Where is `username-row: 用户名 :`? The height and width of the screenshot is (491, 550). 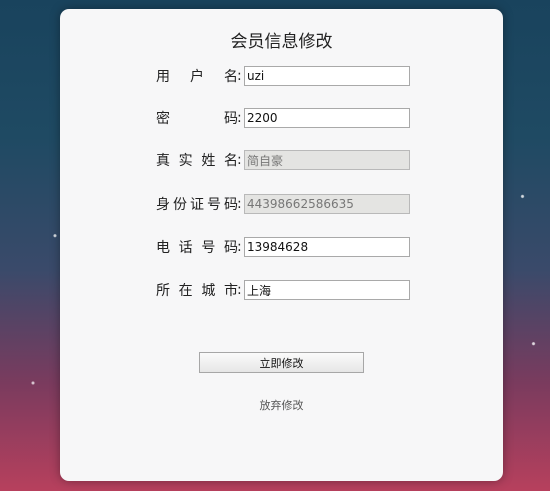
username-row: 用户名 : is located at coordinates (283, 76).